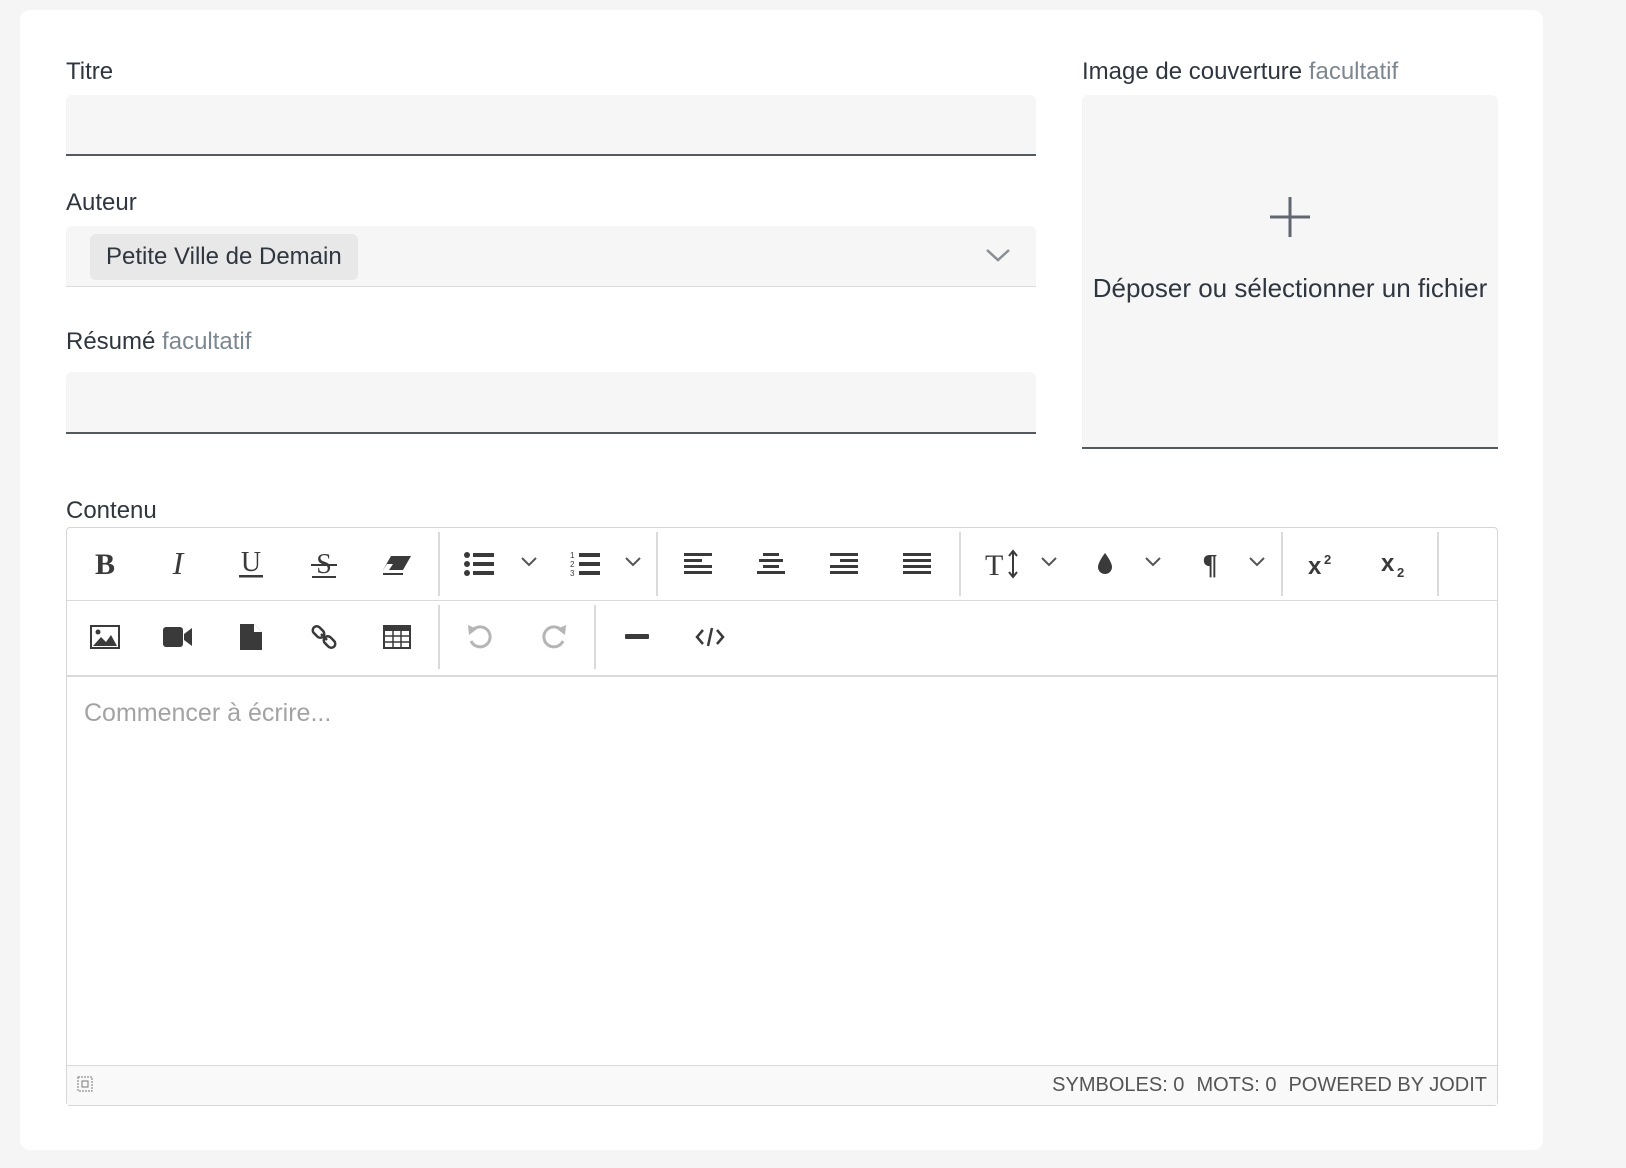 The height and width of the screenshot is (1168, 1626). I want to click on horizontal-rule-button, so click(637, 637).